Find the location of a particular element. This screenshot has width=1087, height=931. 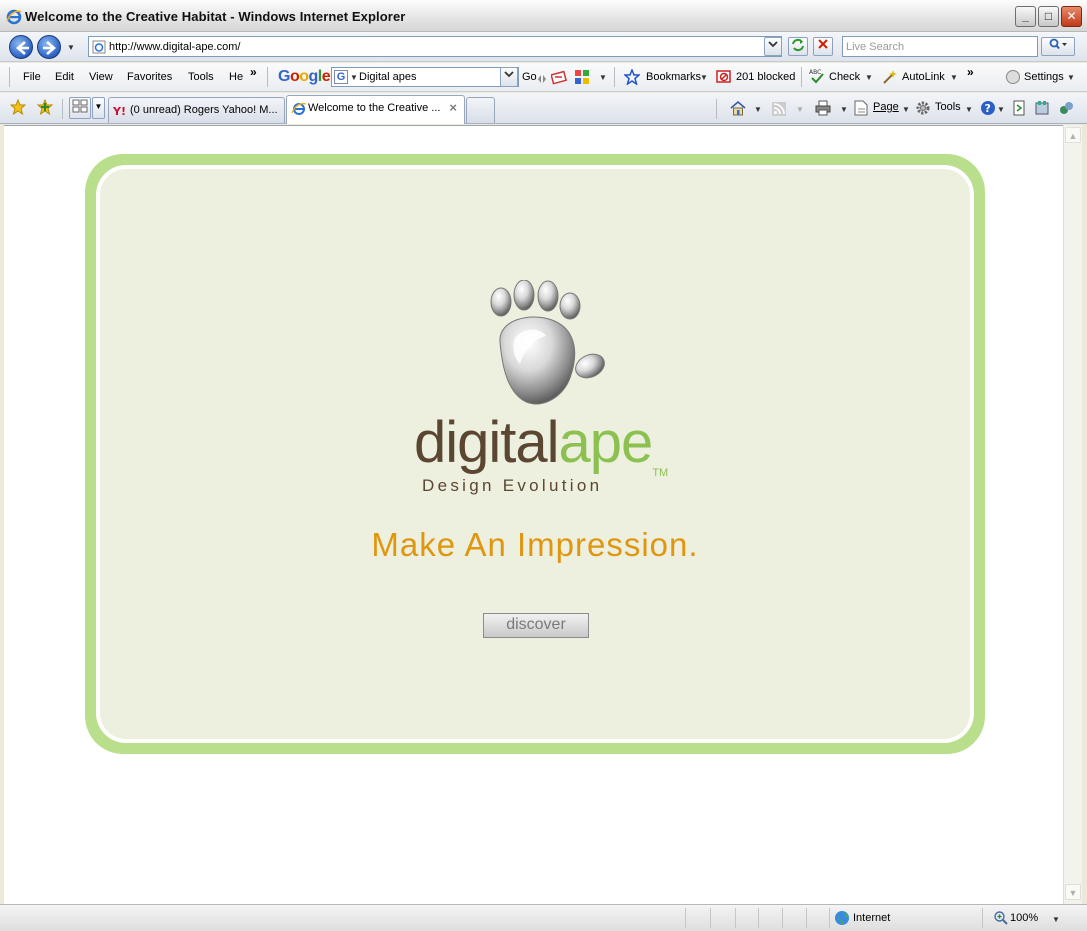

page-icon is located at coordinates (861, 108).